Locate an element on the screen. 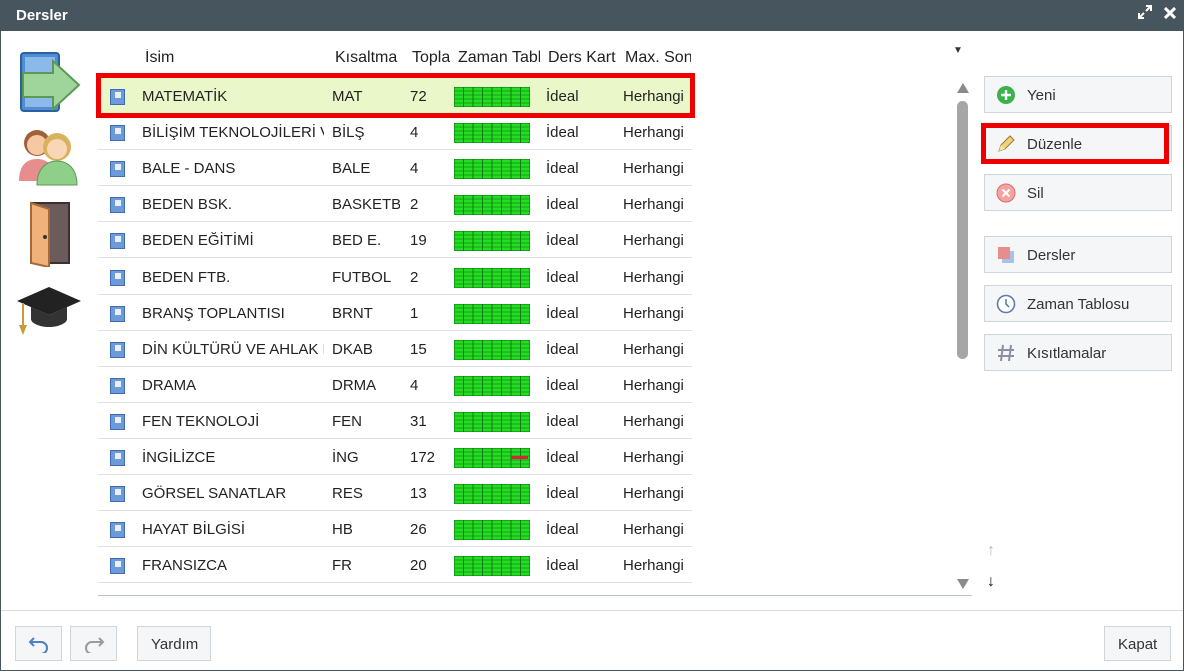 This screenshot has width=1184, height=671. footer-divider is located at coordinates (592, 610).